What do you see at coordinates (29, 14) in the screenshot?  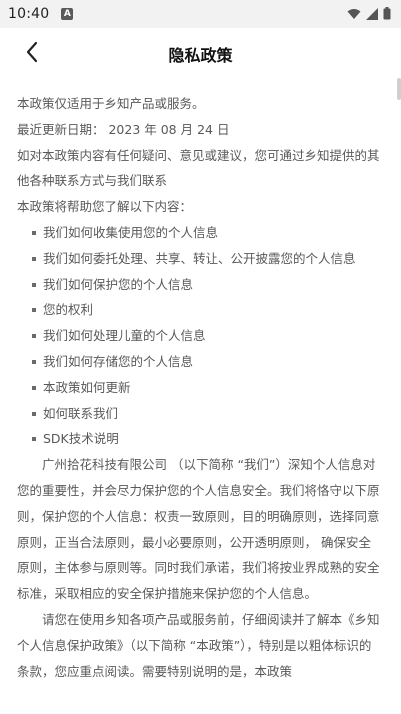 I see `status-time: 10:40` at bounding box center [29, 14].